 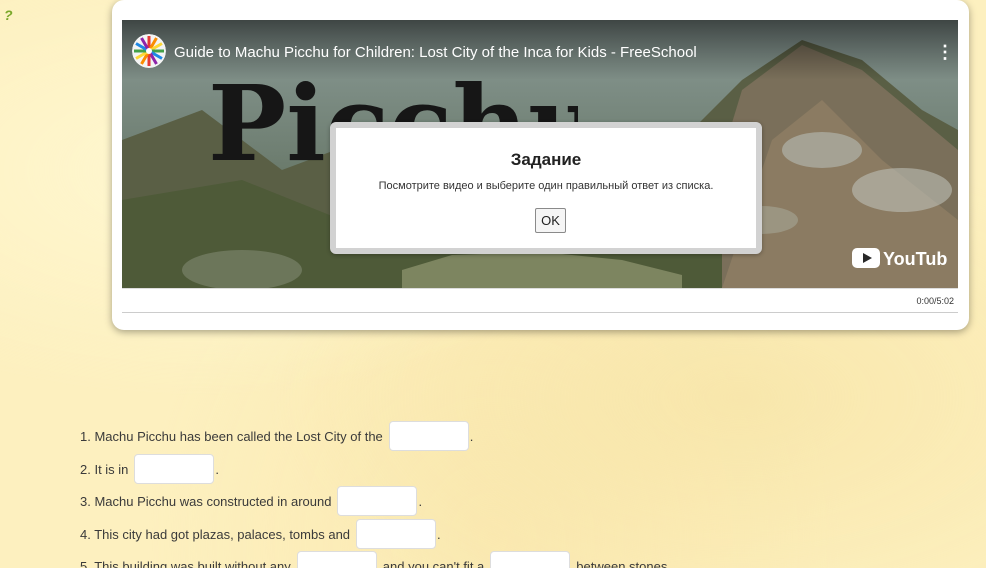 What do you see at coordinates (935, 301) in the screenshot?
I see `time-display: 0:00/5:02` at bounding box center [935, 301].